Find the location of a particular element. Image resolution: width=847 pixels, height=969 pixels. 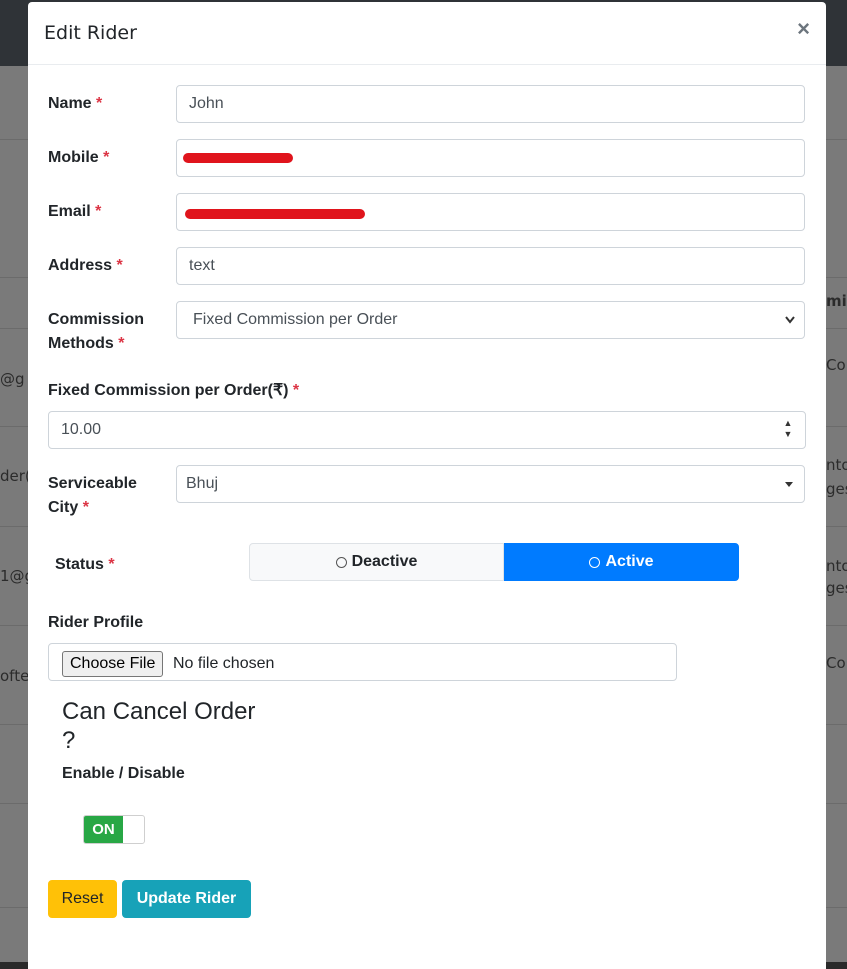

background-text-fragment: @g is located at coordinates (12, 379).